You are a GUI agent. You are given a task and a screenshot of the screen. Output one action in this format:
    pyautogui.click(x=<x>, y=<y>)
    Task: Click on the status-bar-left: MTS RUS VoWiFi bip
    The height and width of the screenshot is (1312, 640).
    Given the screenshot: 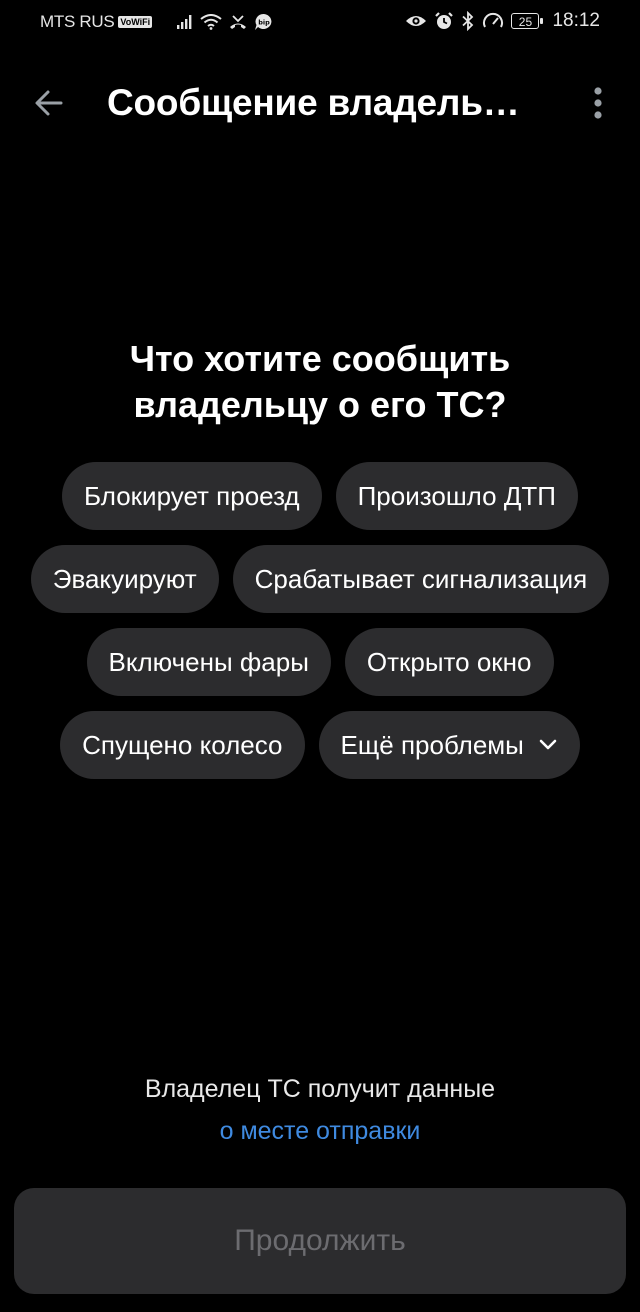 What is the action you would take?
    pyautogui.click(x=157, y=22)
    